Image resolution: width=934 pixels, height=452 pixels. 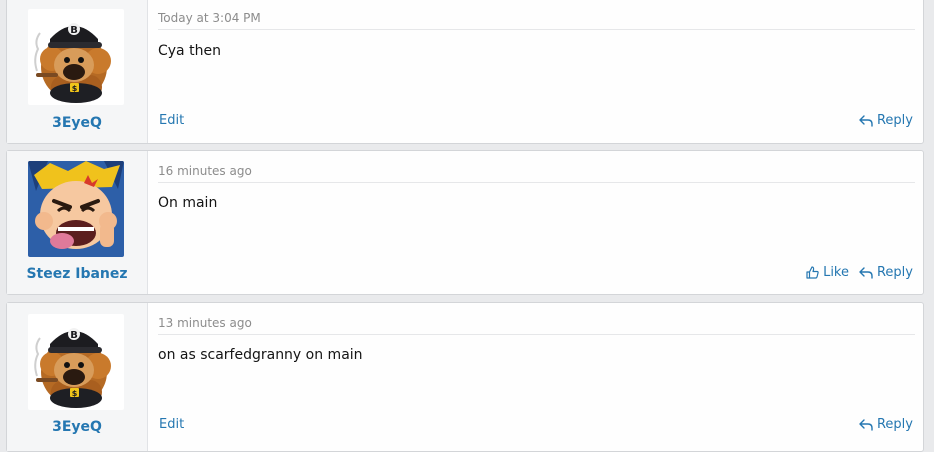 What do you see at coordinates (536, 173) in the screenshot?
I see `post-timestamp: 16 minutes ago` at bounding box center [536, 173].